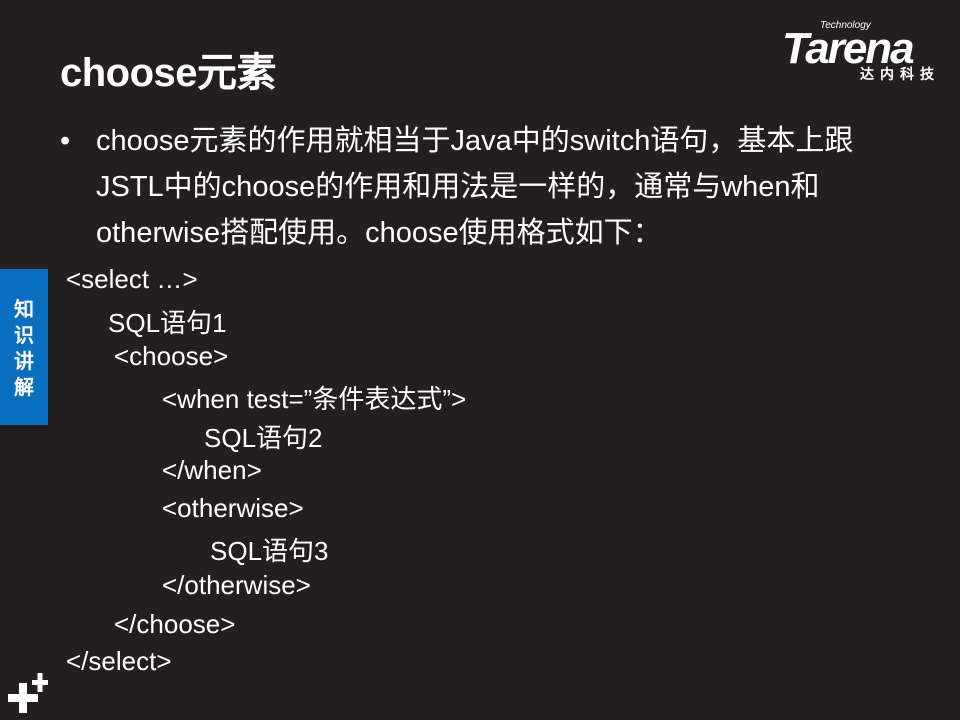  What do you see at coordinates (171, 356) in the screenshot?
I see `code-line: <choose>` at bounding box center [171, 356].